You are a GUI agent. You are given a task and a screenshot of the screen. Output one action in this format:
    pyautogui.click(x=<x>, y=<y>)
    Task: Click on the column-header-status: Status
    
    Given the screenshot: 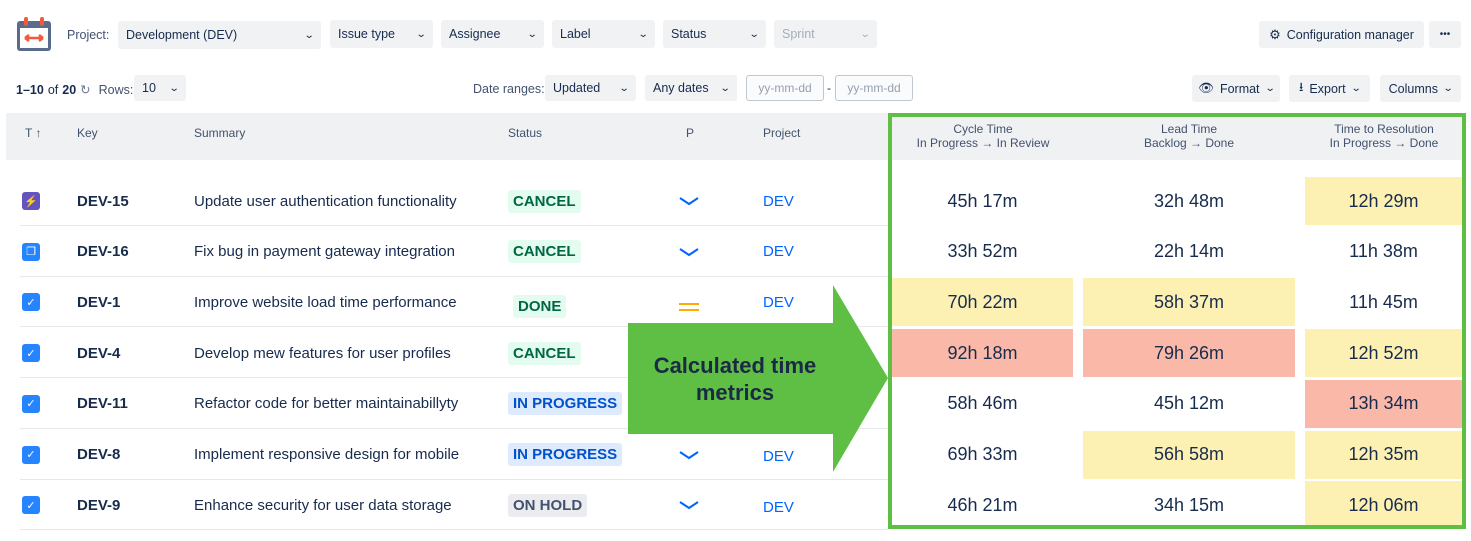 What is the action you would take?
    pyautogui.click(x=525, y=133)
    